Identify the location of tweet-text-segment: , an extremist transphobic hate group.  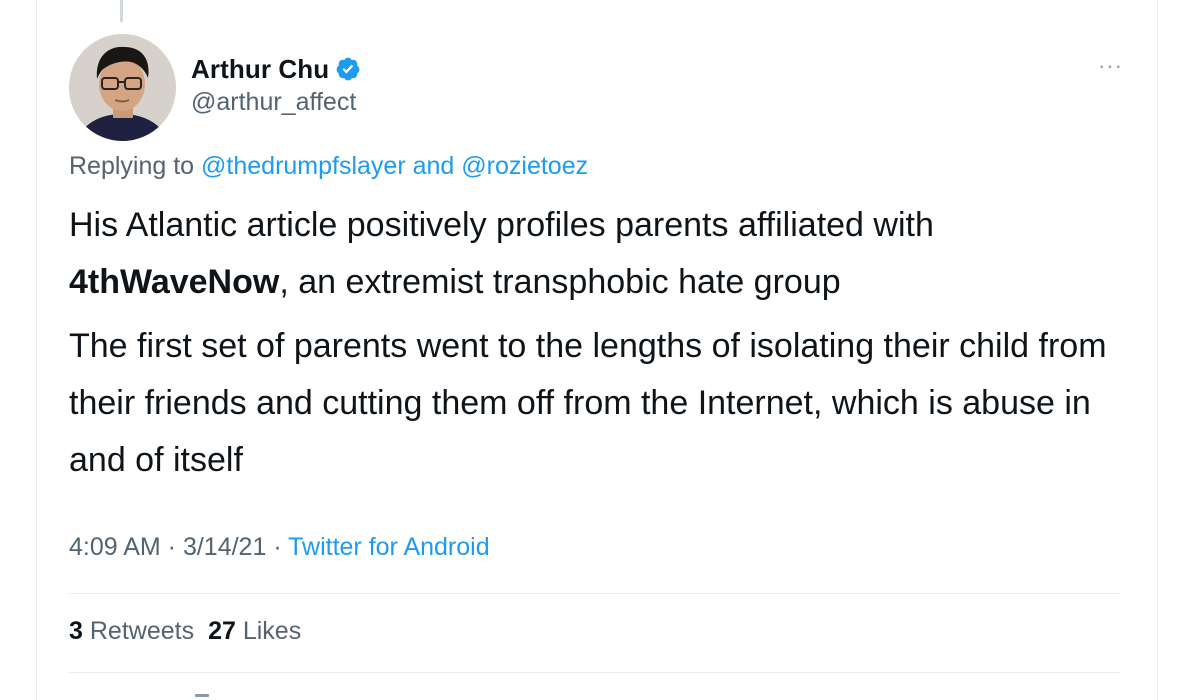
(560, 282).